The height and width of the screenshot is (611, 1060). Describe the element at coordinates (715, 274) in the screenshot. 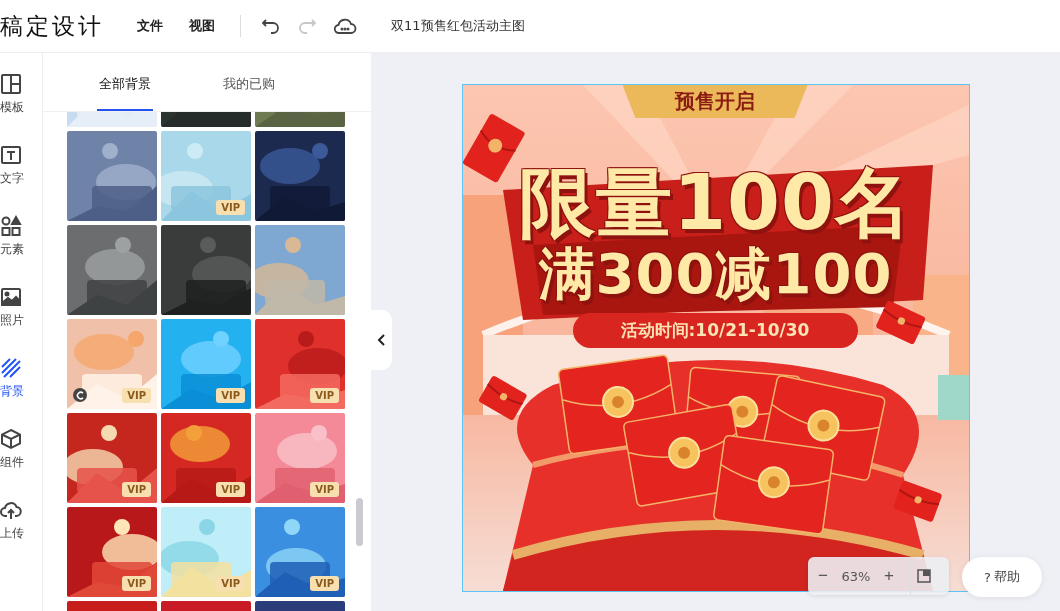

I see `poster-subheadline: 满300减100` at that location.